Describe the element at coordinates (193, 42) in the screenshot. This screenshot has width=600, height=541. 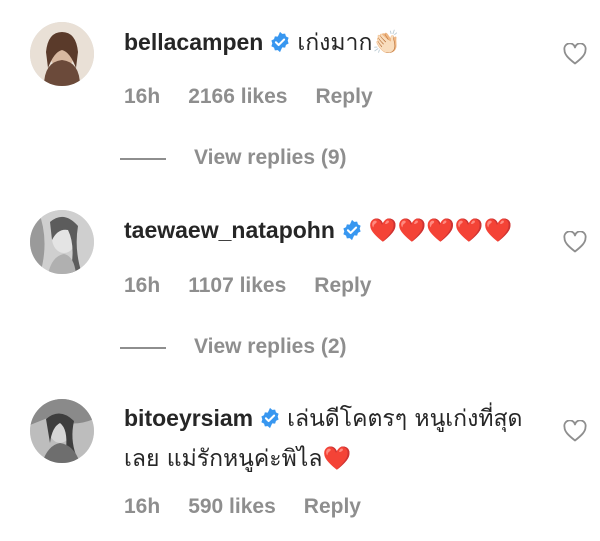
I see `username: bellacampen` at that location.